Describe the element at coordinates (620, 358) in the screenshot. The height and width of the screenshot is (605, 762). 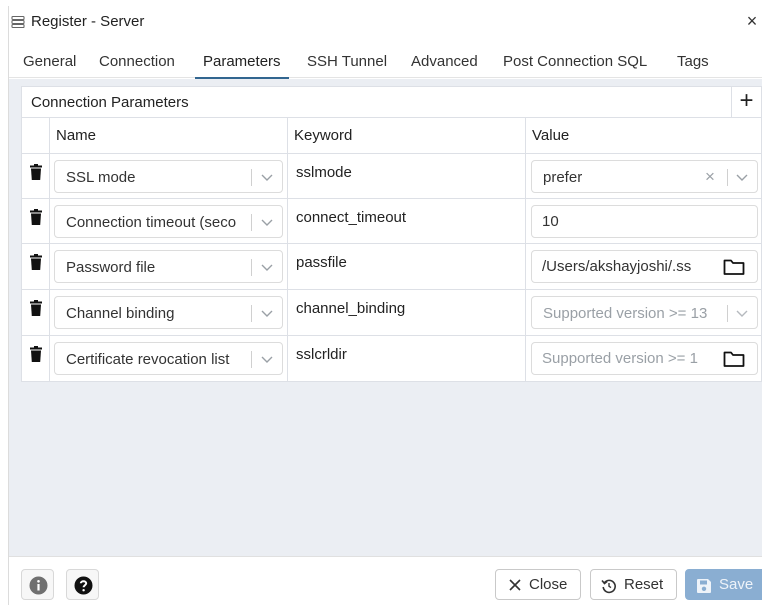
I see `file-path-value: Supported version >= 1` at that location.